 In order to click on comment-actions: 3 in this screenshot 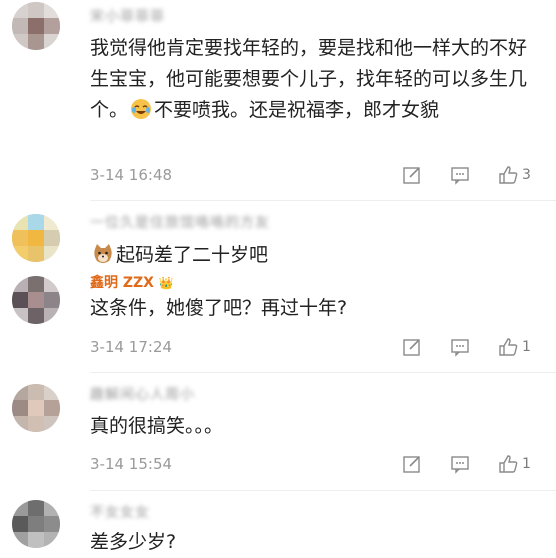, I will do `click(466, 175)`.